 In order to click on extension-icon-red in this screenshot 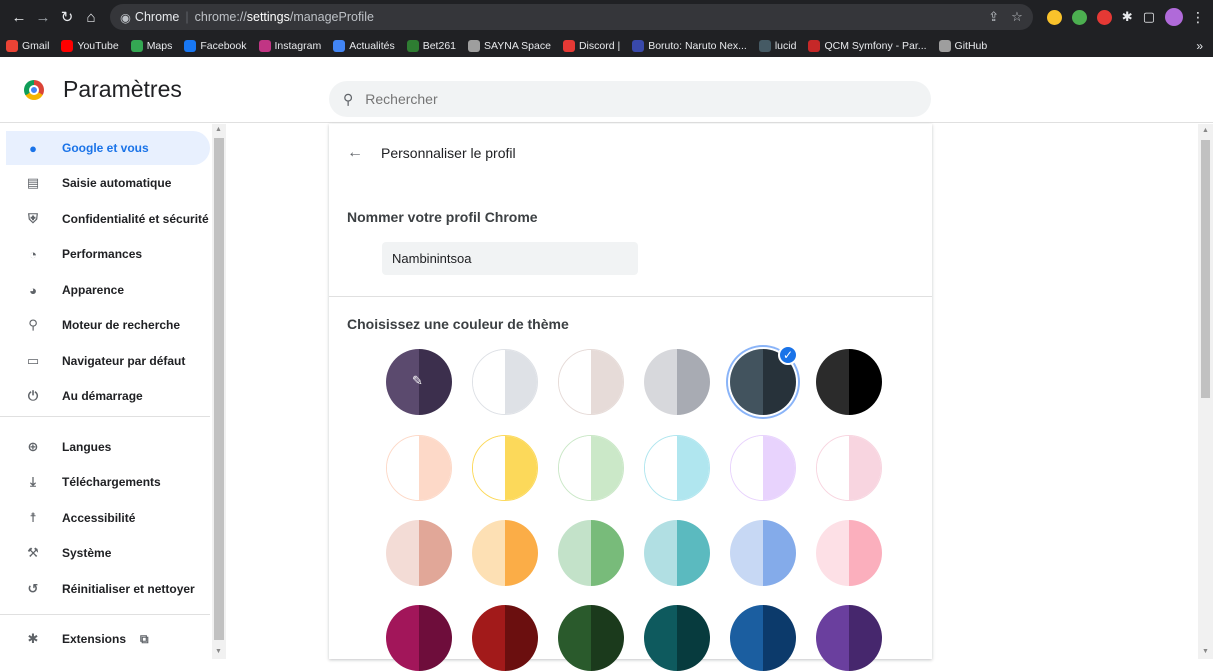, I will do `click(1104, 17)`.